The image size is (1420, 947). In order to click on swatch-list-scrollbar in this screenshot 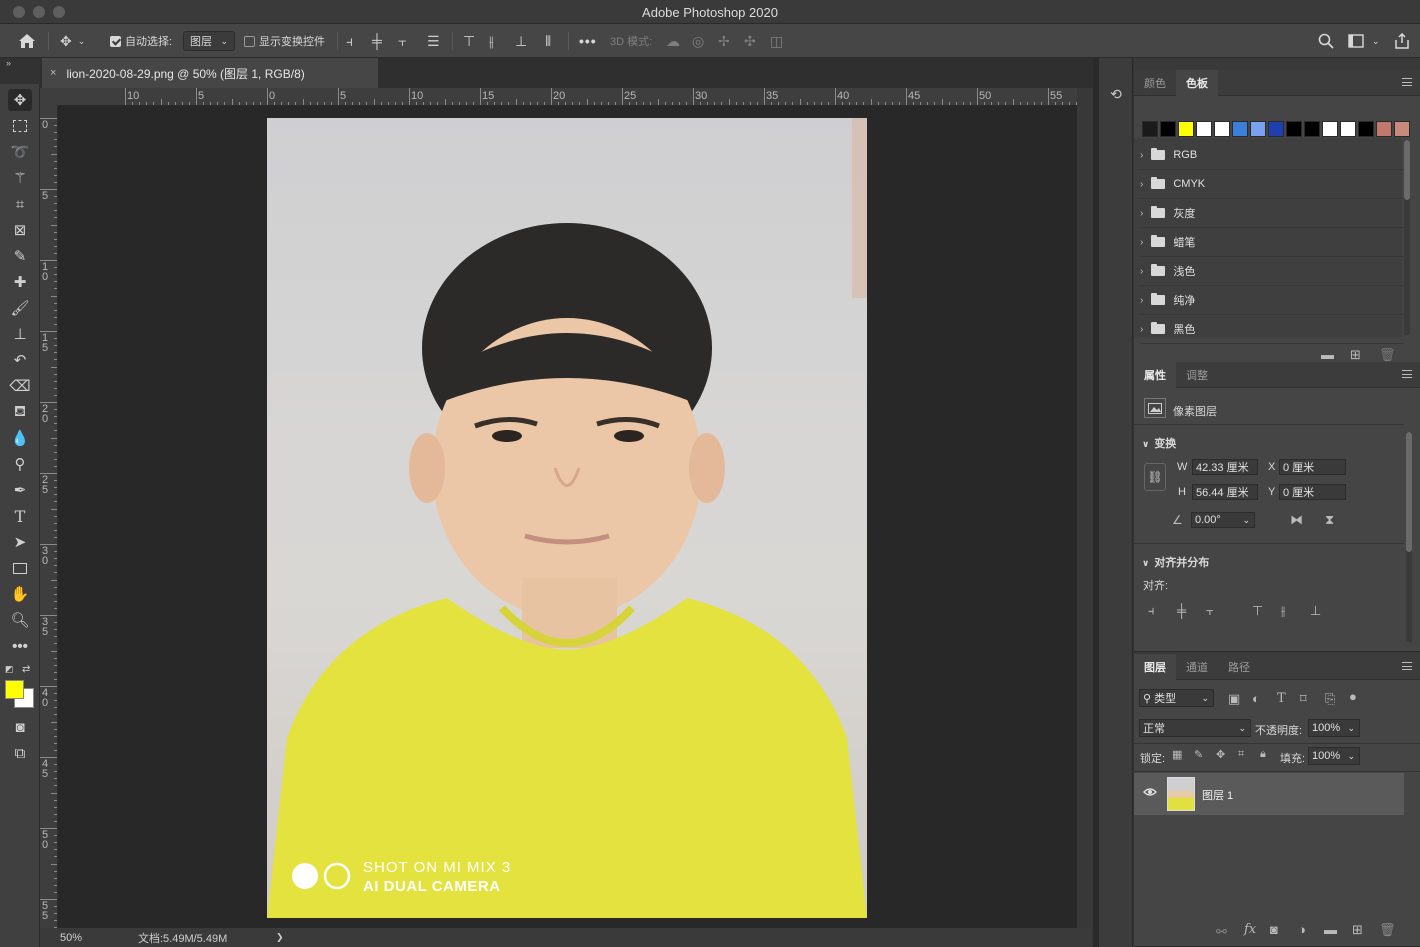, I will do `click(1407, 237)`.